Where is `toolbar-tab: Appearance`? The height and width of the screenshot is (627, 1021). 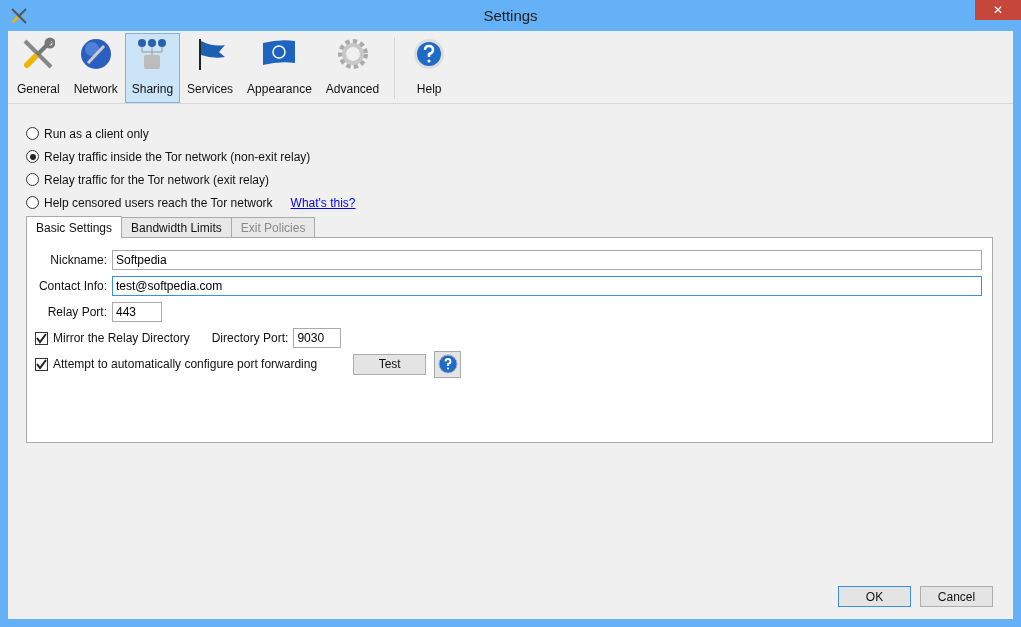 toolbar-tab: Appearance is located at coordinates (279, 68).